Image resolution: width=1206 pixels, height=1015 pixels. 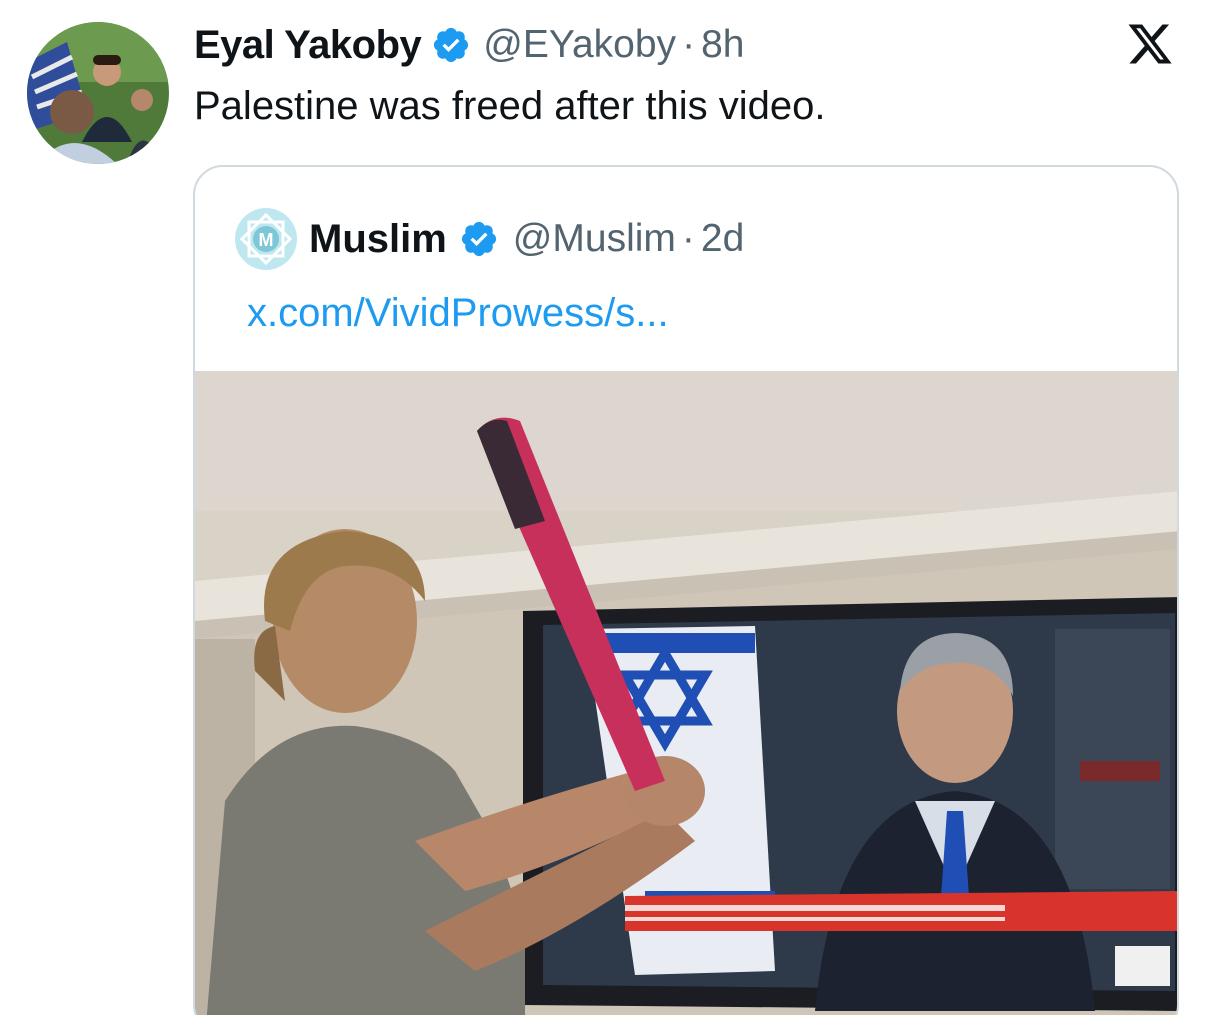 What do you see at coordinates (98, 93) in the screenshot?
I see `author-avatar` at bounding box center [98, 93].